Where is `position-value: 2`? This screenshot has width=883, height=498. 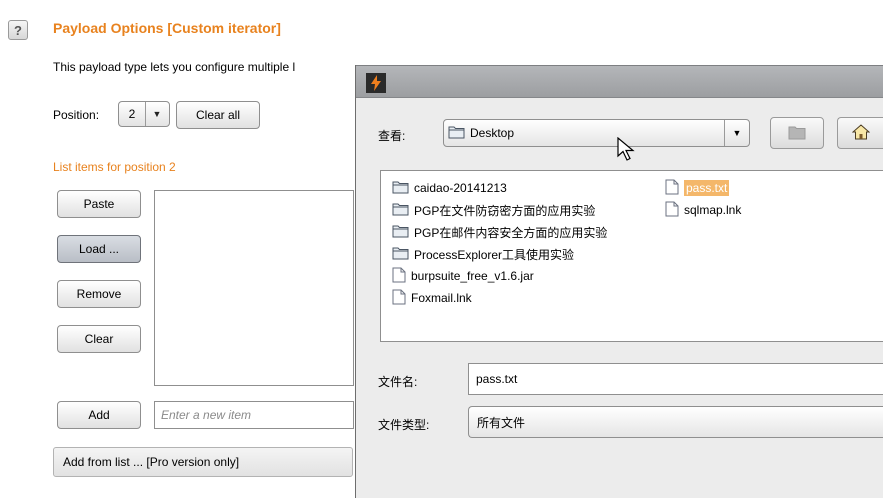
position-value: 2 is located at coordinates (132, 114).